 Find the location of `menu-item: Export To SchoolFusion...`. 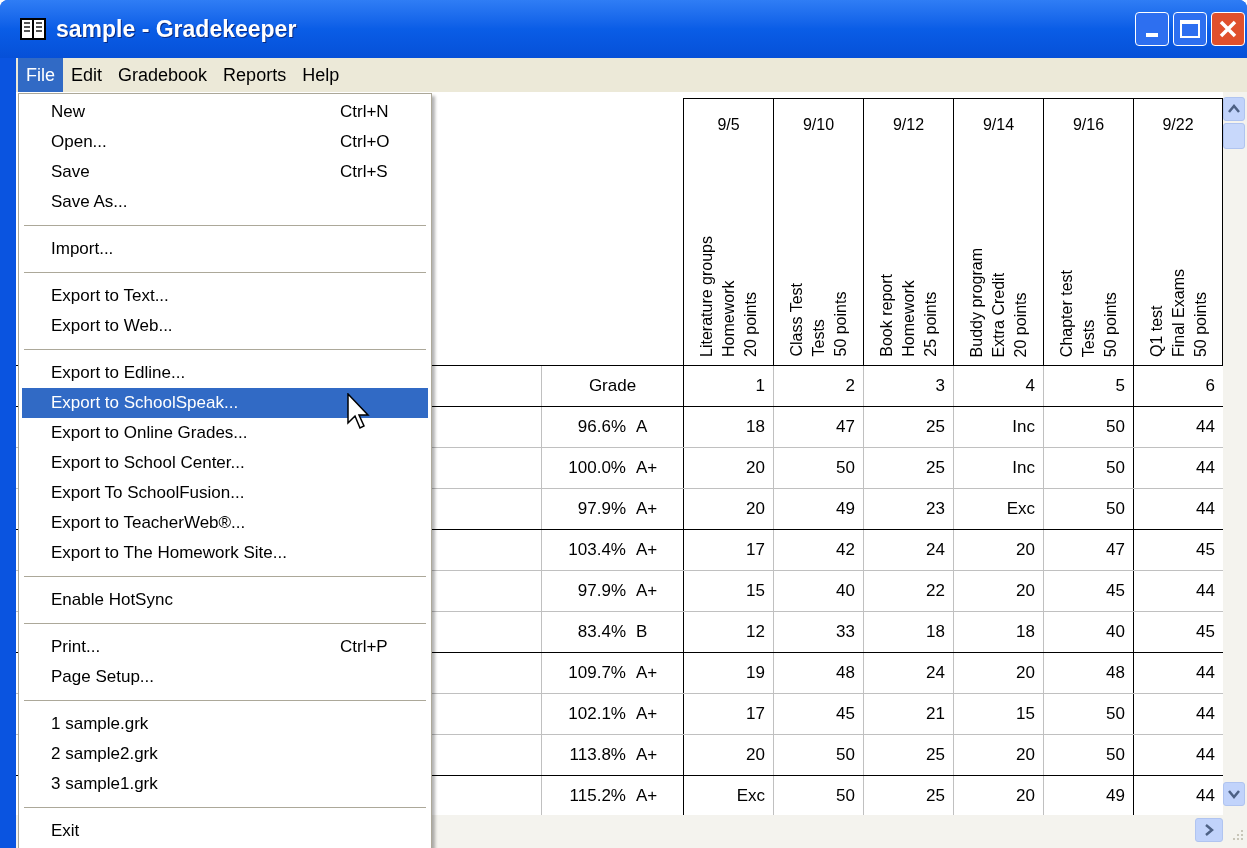

menu-item: Export To SchoolFusion... is located at coordinates (225, 493).